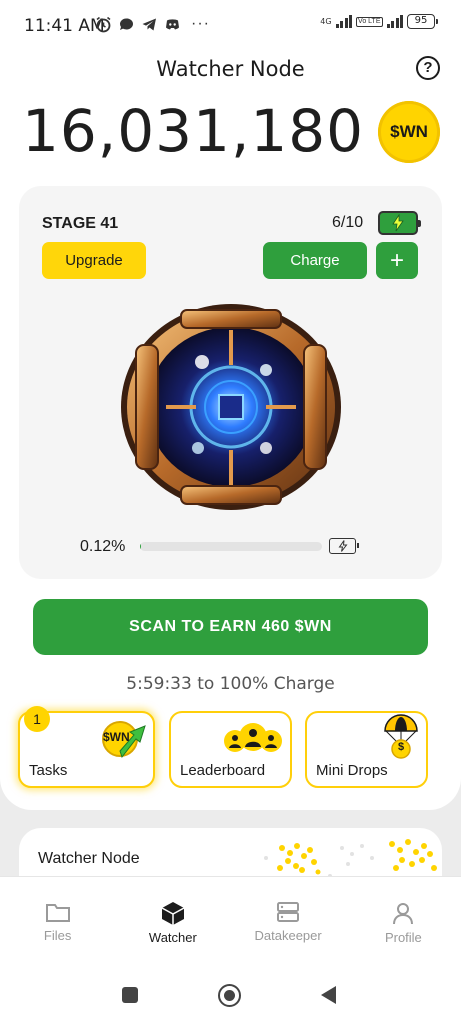  Describe the element at coordinates (288, 912) in the screenshot. I see `server-icon` at that location.